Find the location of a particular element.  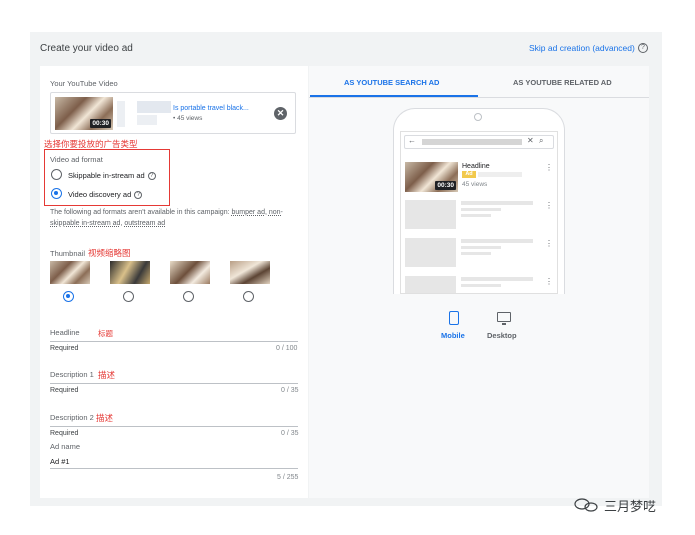

device-desktop: Desktop is located at coordinates (502, 335).